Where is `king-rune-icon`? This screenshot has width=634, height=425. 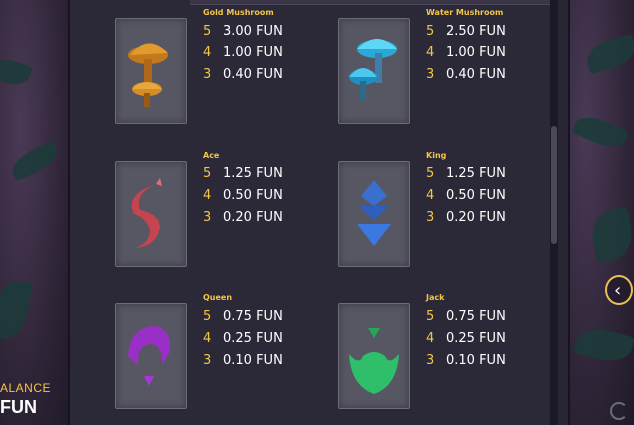 king-rune-icon is located at coordinates (374, 213).